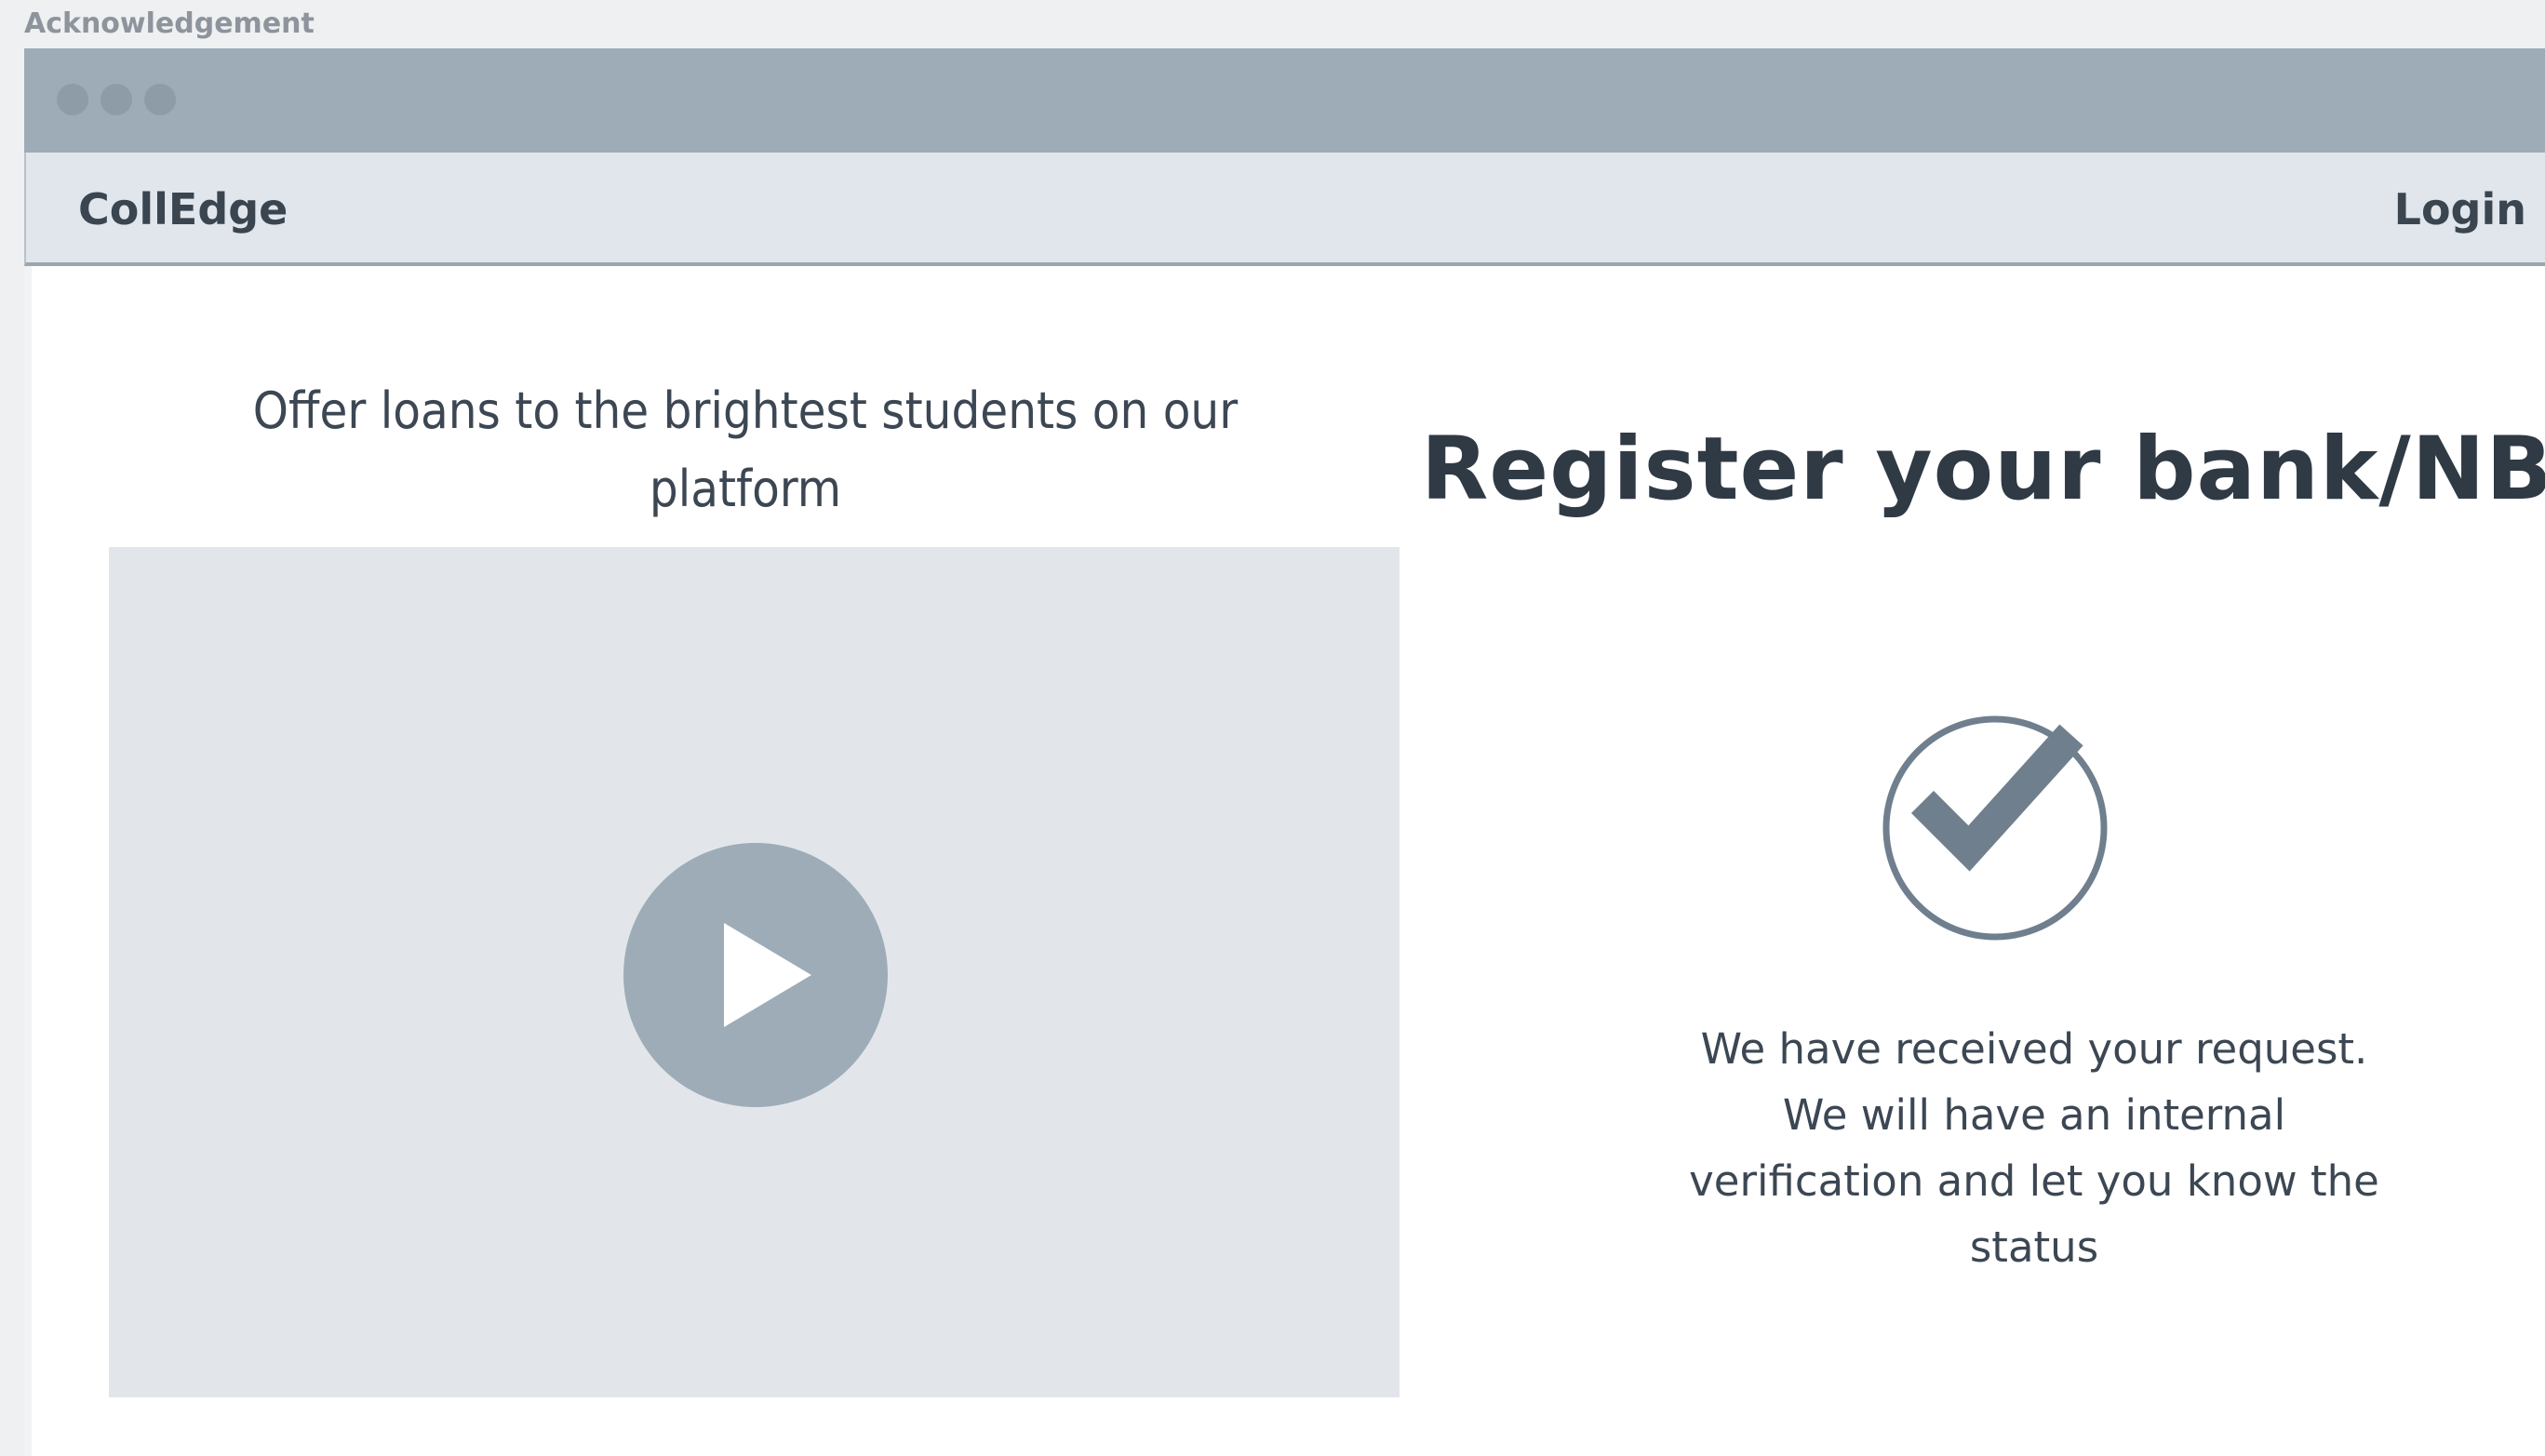 The width and height of the screenshot is (2545, 1456). What do you see at coordinates (2460, 209) in the screenshot?
I see `login-link: Login` at bounding box center [2460, 209].